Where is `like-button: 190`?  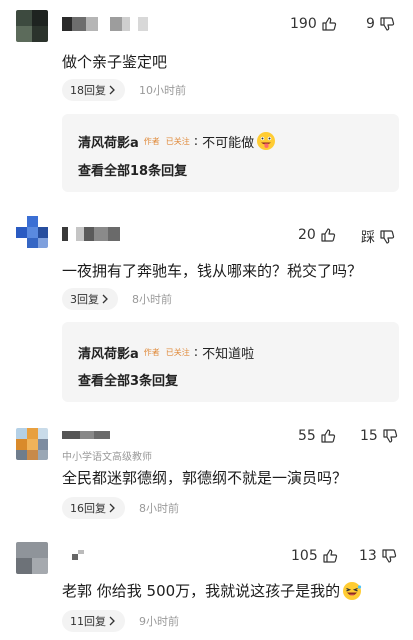
like-button: 190 is located at coordinates (313, 24).